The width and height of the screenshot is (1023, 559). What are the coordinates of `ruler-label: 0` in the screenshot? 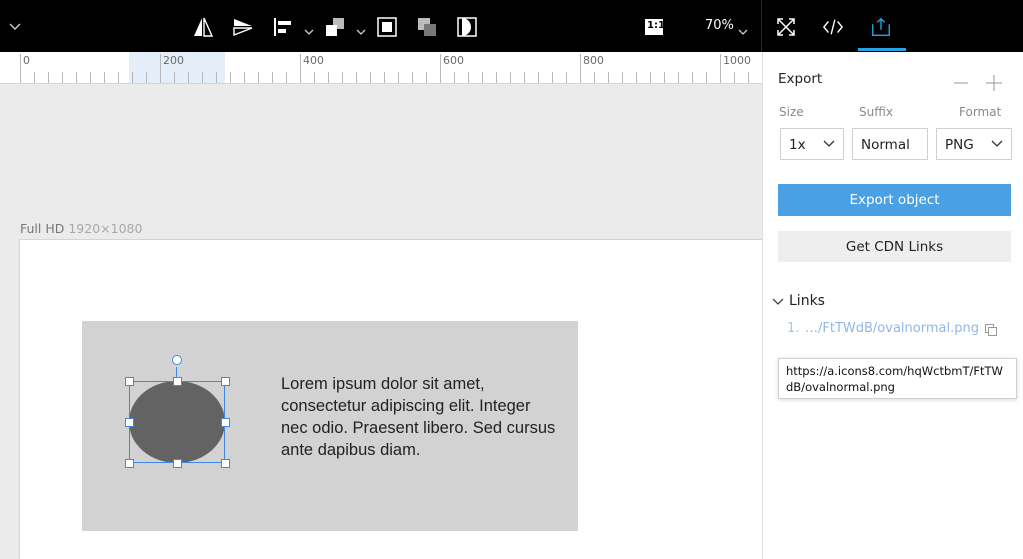 It's located at (26, 60).